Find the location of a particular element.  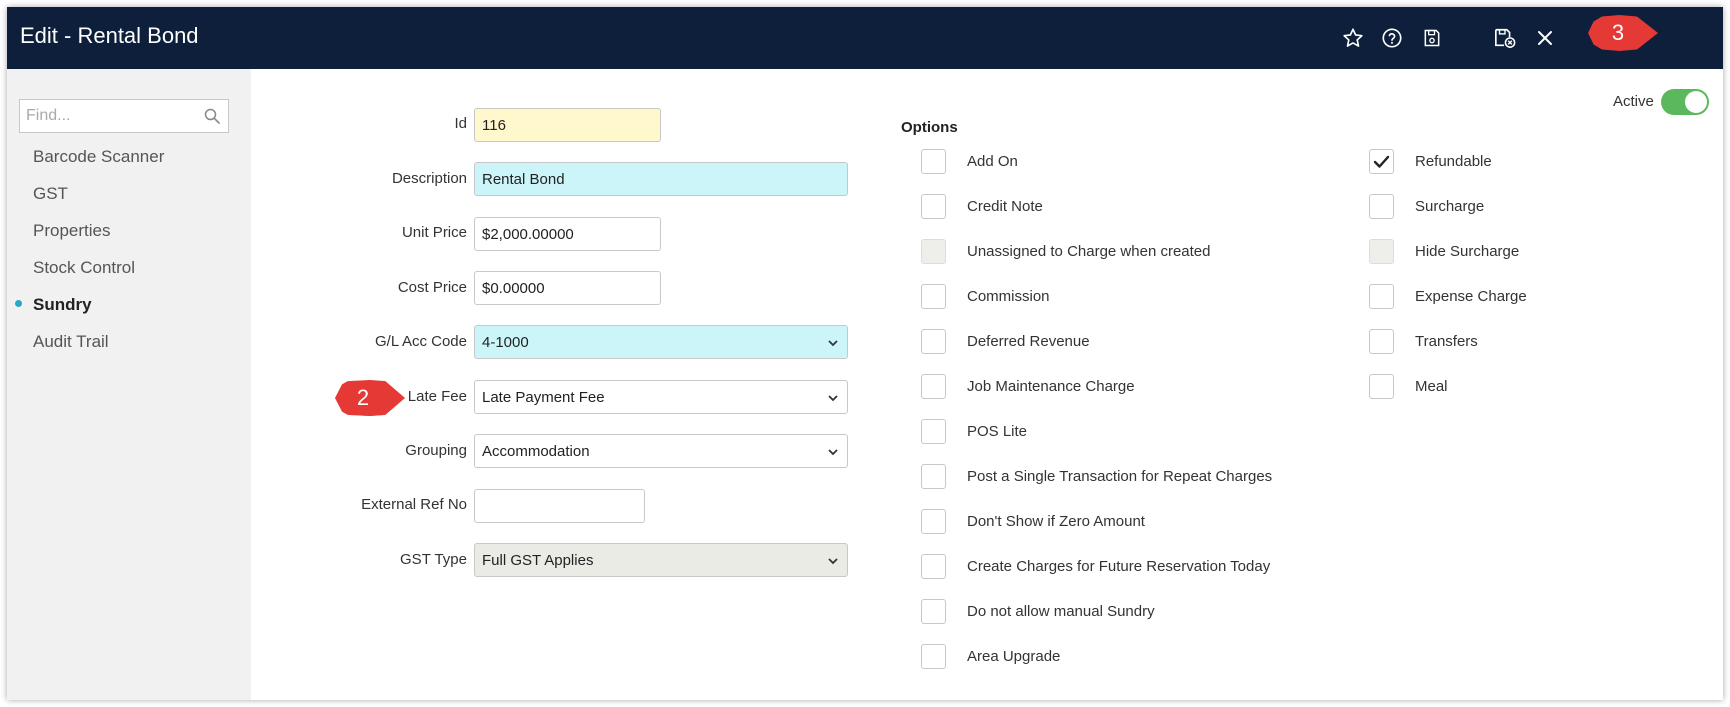

option-row: Unassigned to Charge when created is located at coordinates (1066, 251).